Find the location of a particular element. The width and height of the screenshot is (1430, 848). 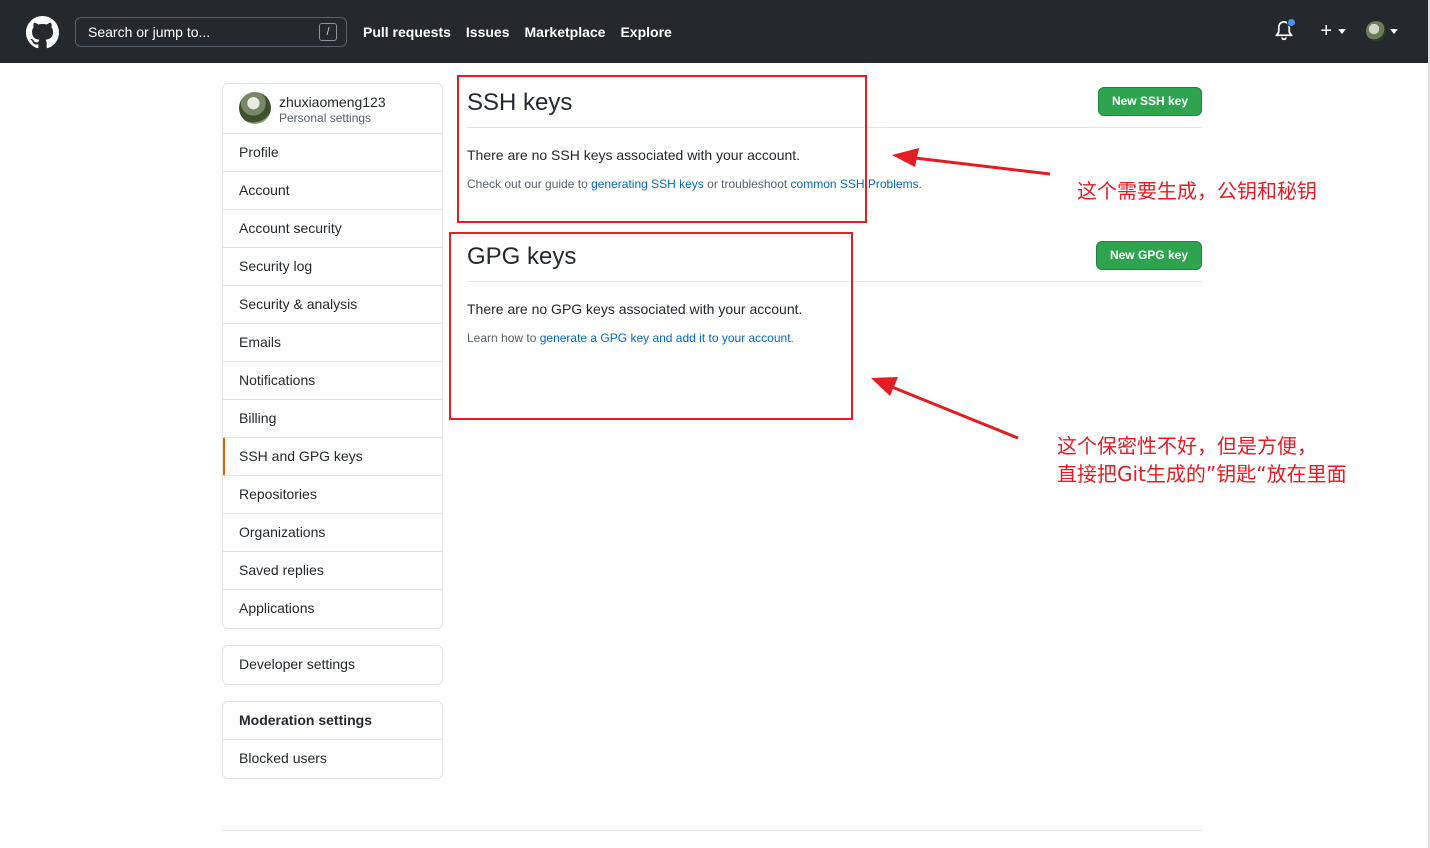

avatar is located at coordinates (255, 108).